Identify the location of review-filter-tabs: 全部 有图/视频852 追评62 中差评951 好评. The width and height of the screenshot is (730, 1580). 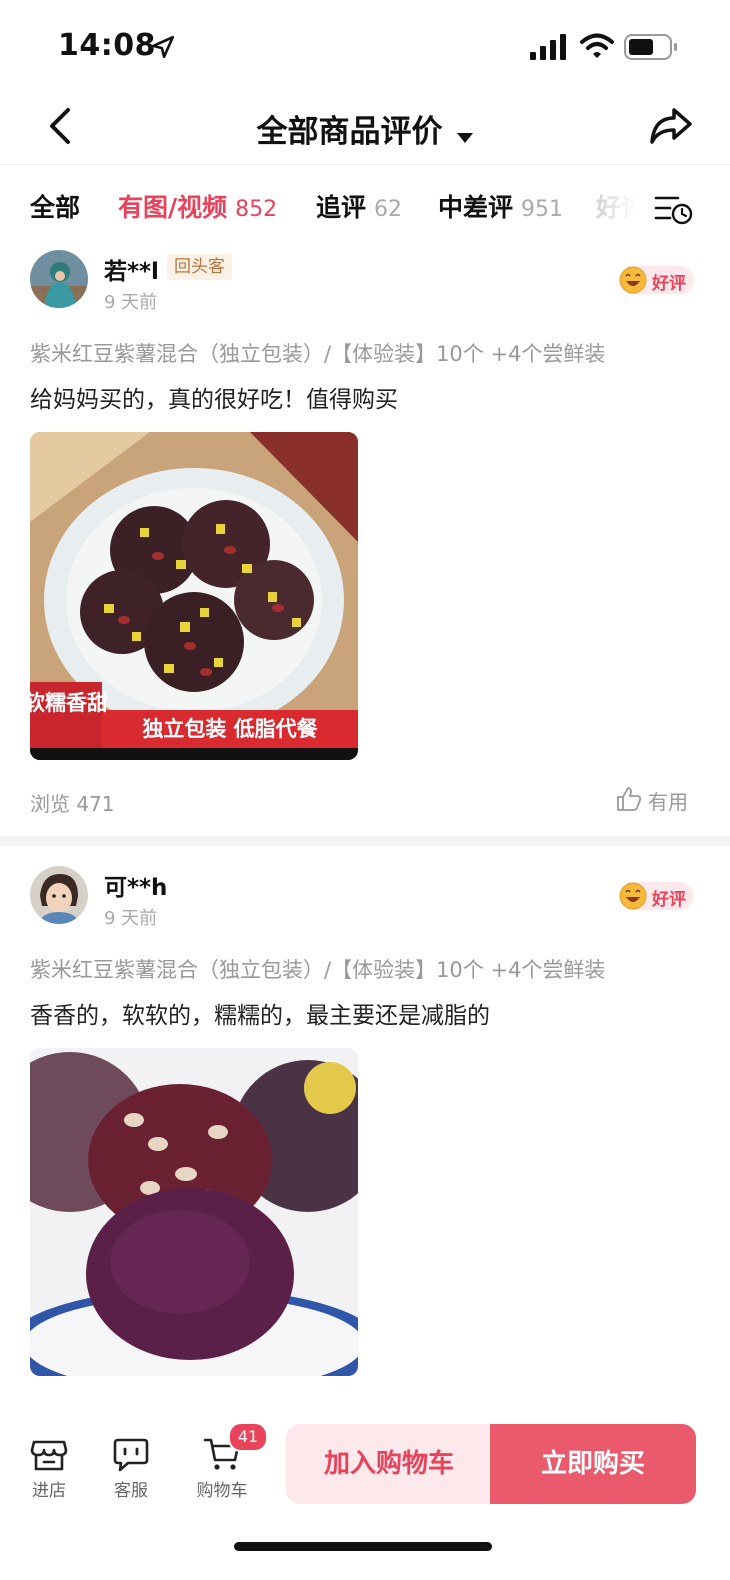
(365, 205).